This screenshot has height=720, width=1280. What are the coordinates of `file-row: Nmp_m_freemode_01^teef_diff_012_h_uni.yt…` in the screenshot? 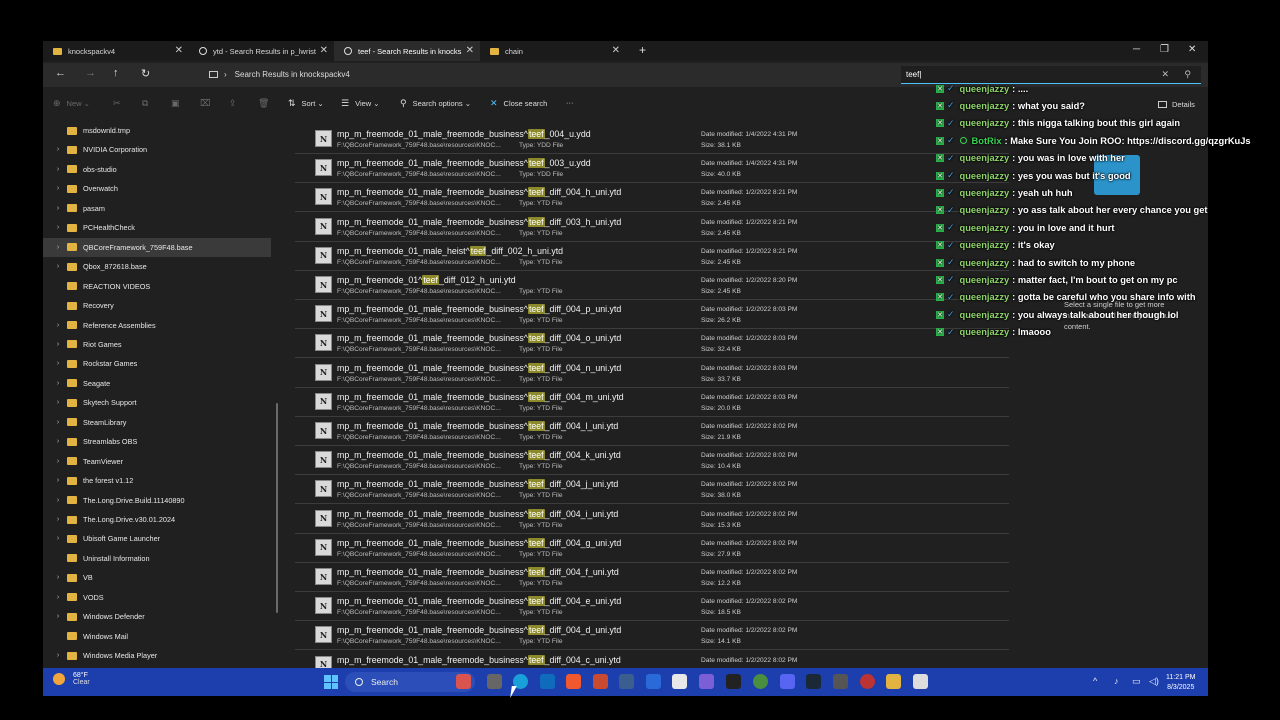 It's located at (652, 285).